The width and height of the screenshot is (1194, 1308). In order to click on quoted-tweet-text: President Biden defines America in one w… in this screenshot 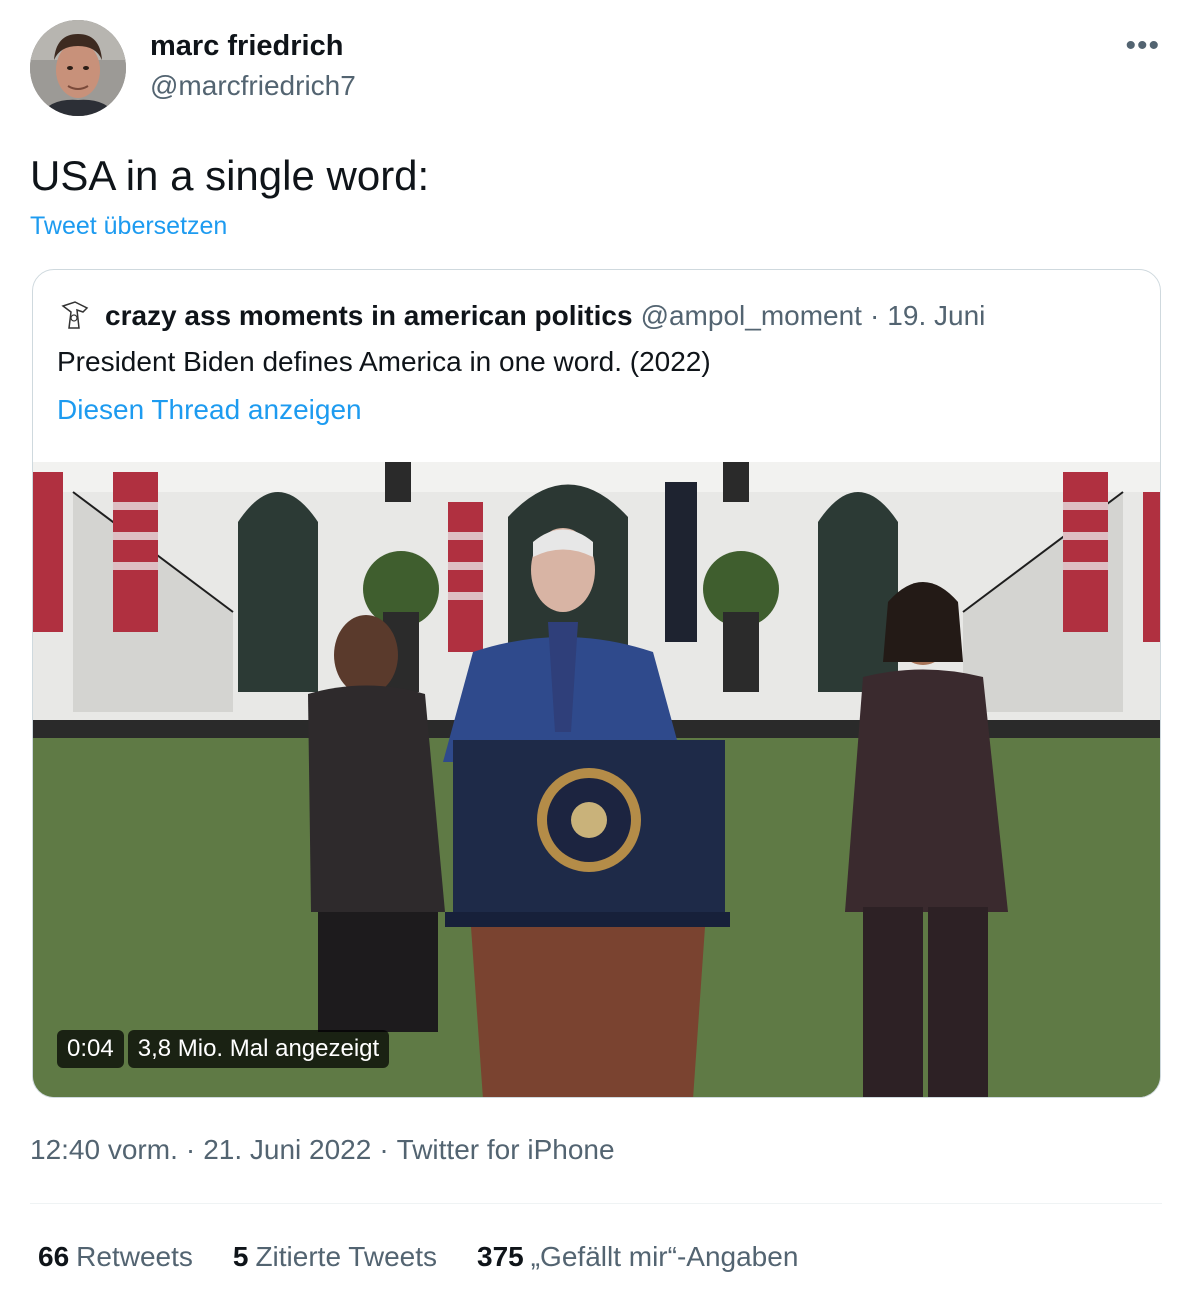, I will do `click(384, 361)`.